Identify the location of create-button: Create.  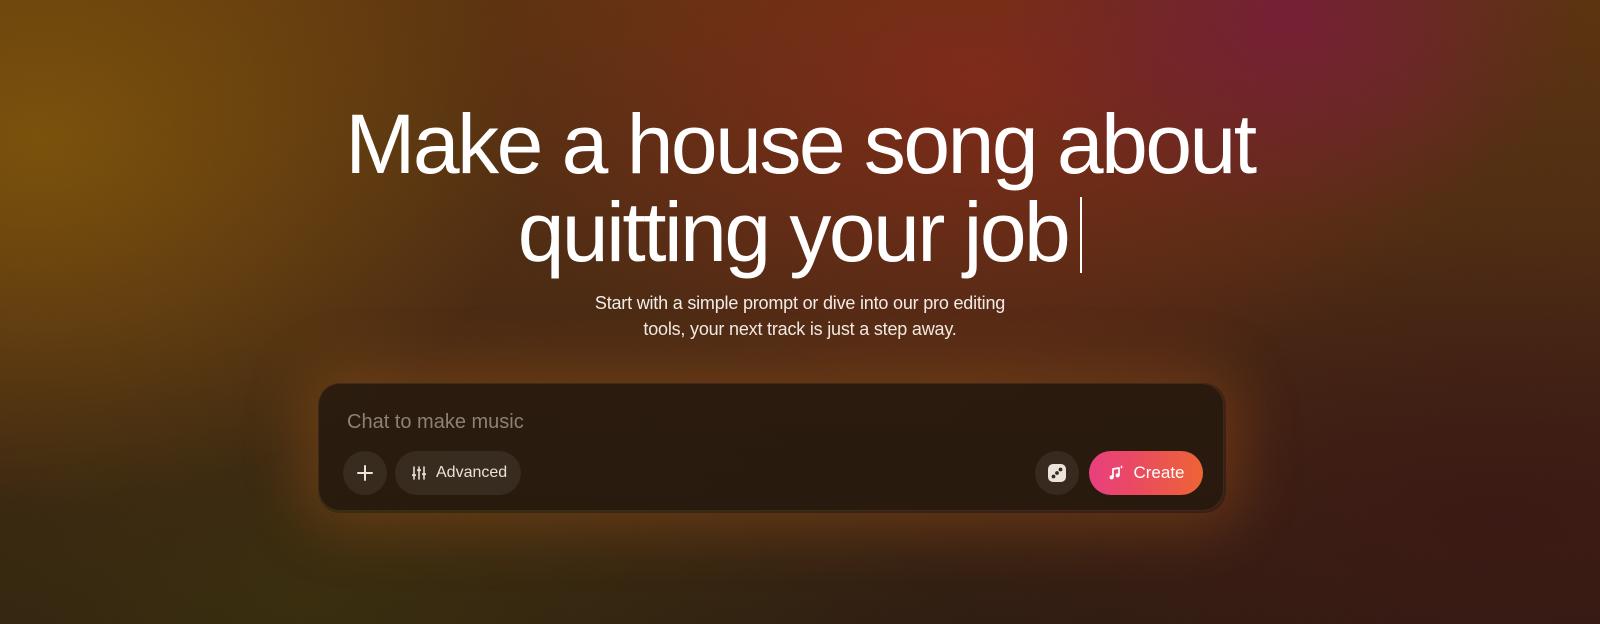
(1146, 473).